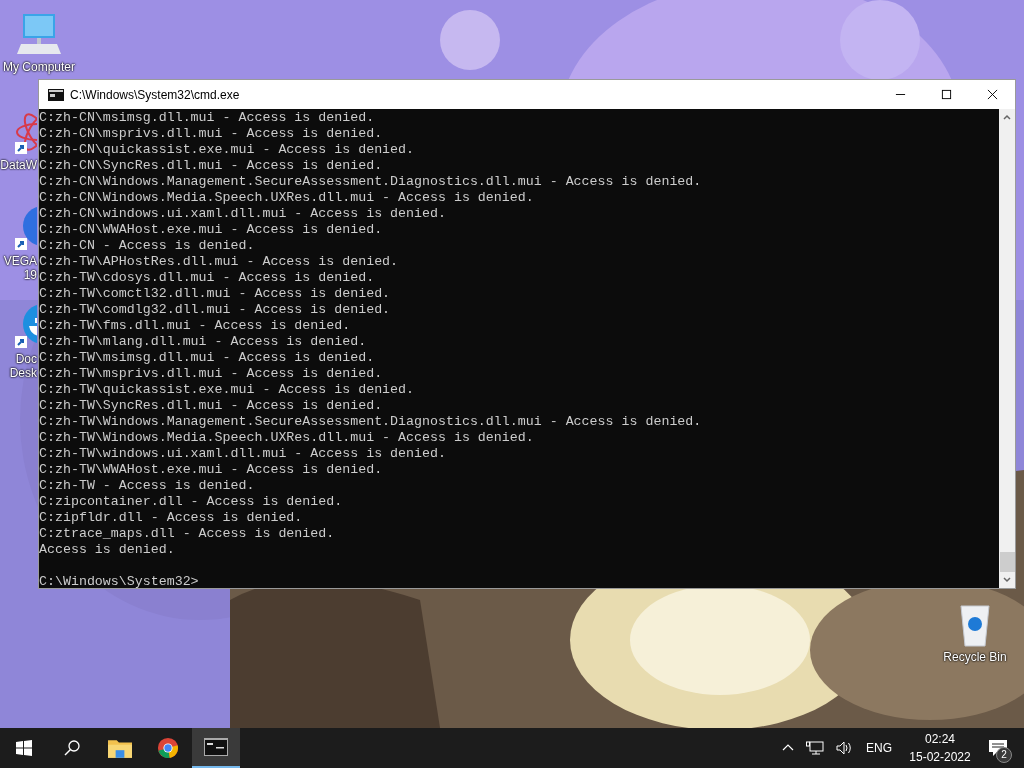 The height and width of the screenshot is (768, 1024). Describe the element at coordinates (20, 261) in the screenshot. I see `icon-label: VEGA` at that location.